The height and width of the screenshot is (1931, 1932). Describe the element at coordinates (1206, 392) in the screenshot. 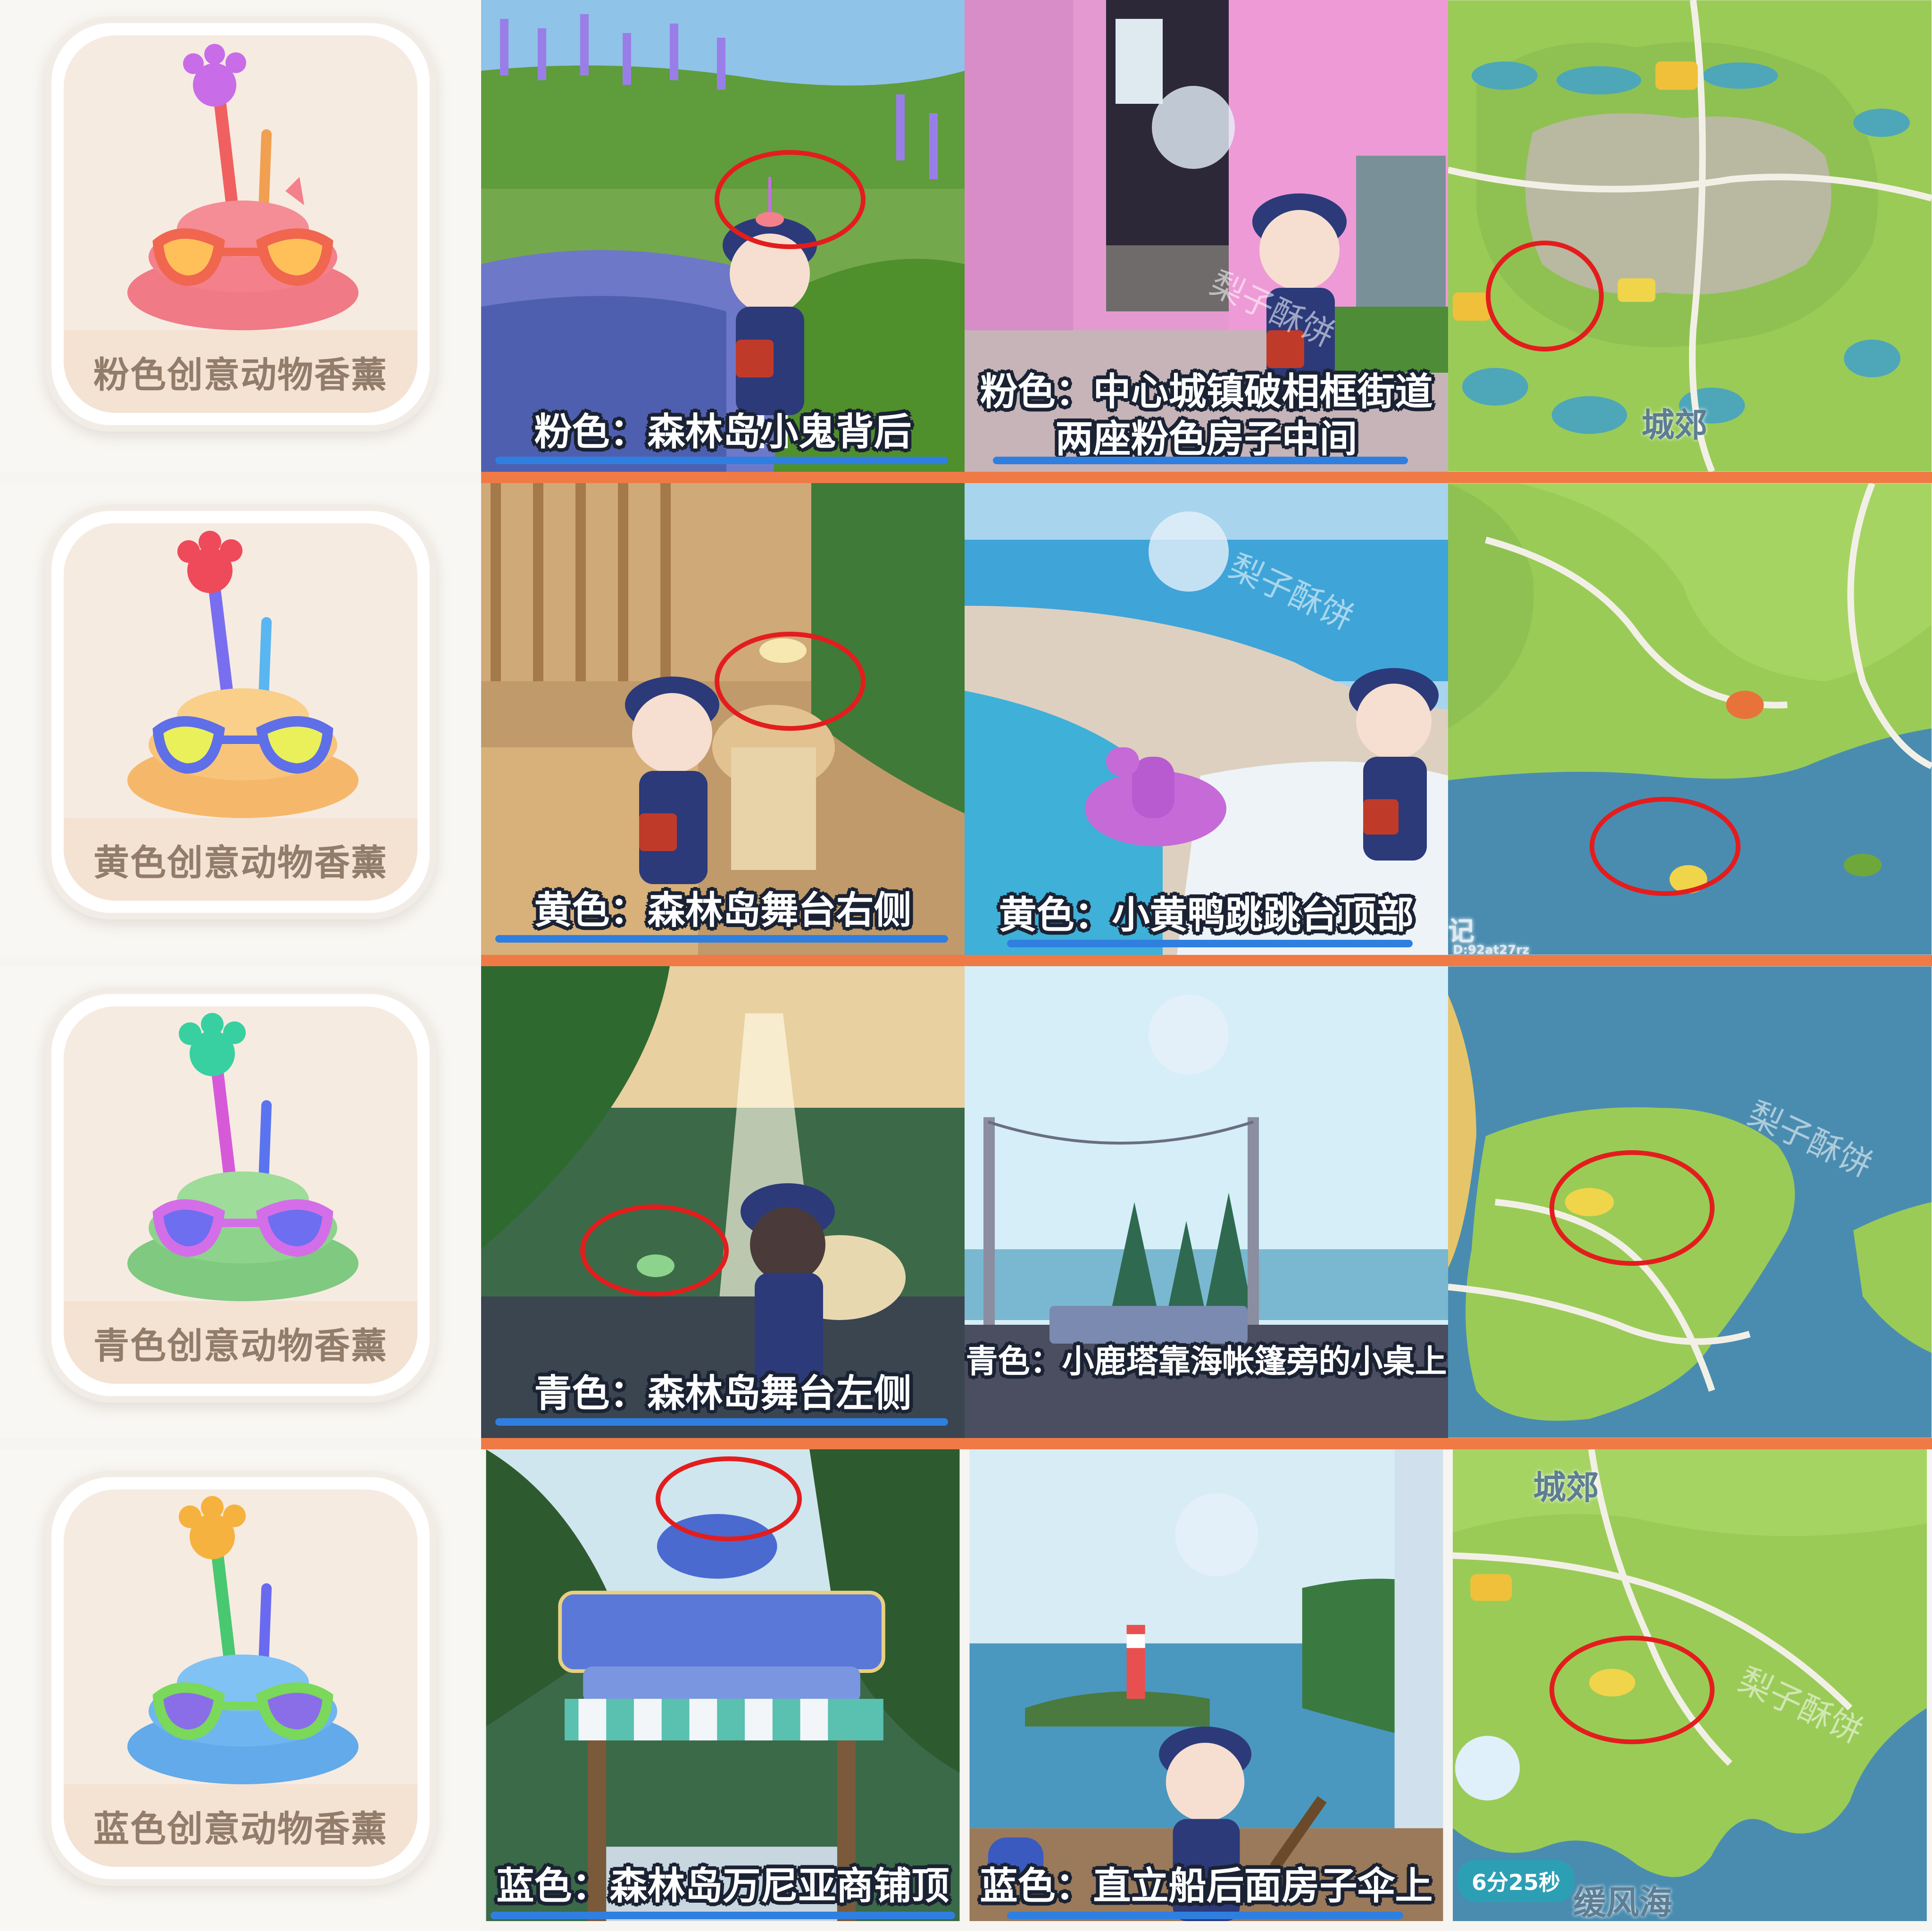

I see `scene-caption-line1: 粉色：中心城镇破相框街道` at that location.